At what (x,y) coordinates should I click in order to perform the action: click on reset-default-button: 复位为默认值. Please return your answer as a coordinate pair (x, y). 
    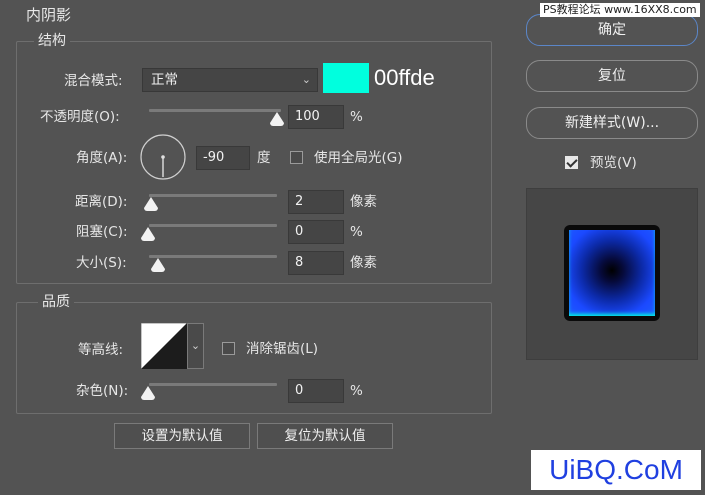
    Looking at the image, I should click on (325, 436).